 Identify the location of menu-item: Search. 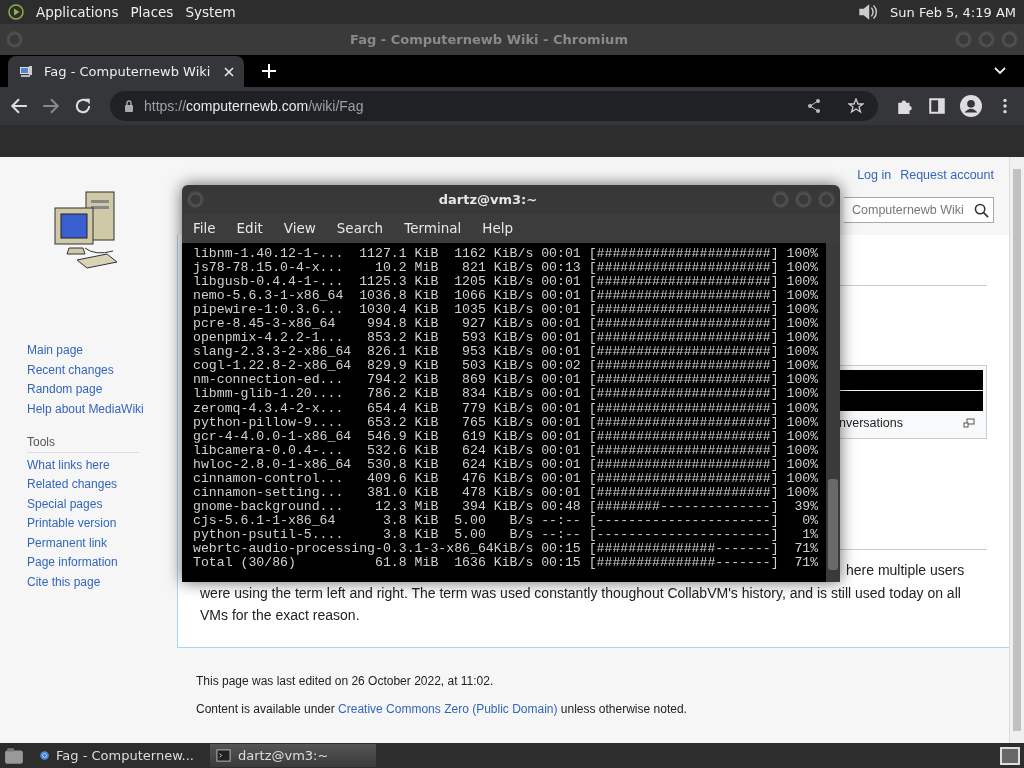
(360, 228).